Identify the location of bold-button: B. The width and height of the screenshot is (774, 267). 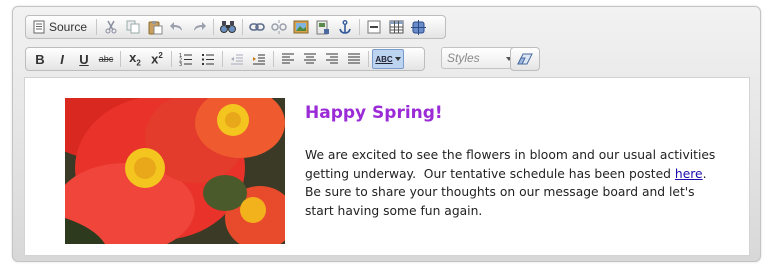
(40, 59).